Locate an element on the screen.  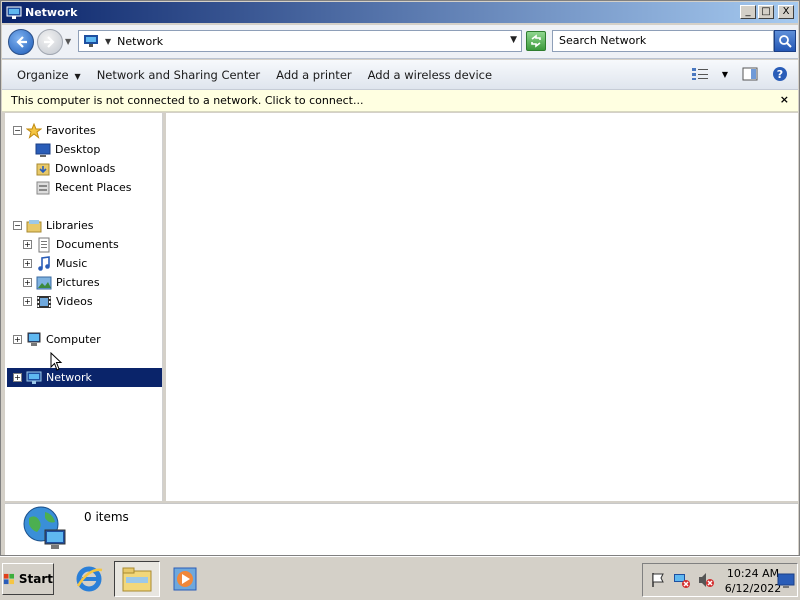
tree-label: Network is located at coordinates (69, 377).